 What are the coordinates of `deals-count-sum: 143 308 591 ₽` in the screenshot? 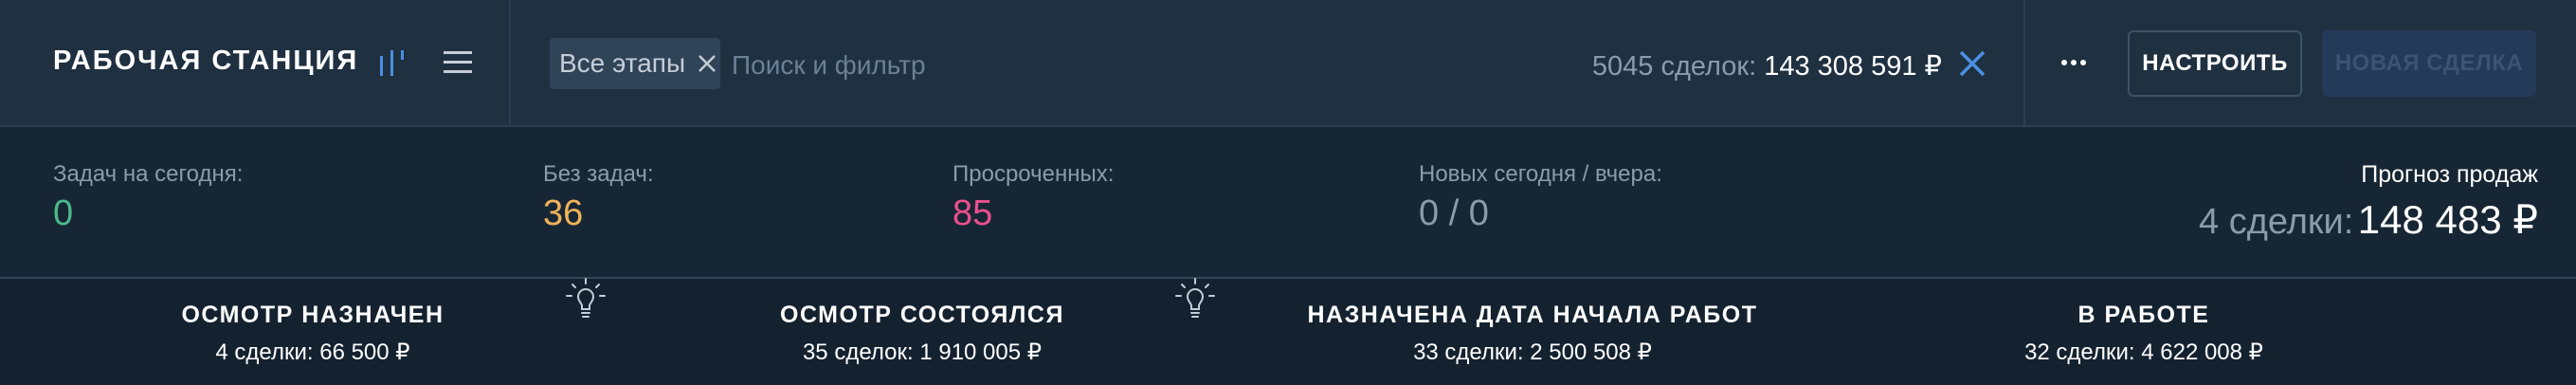 It's located at (1853, 66).